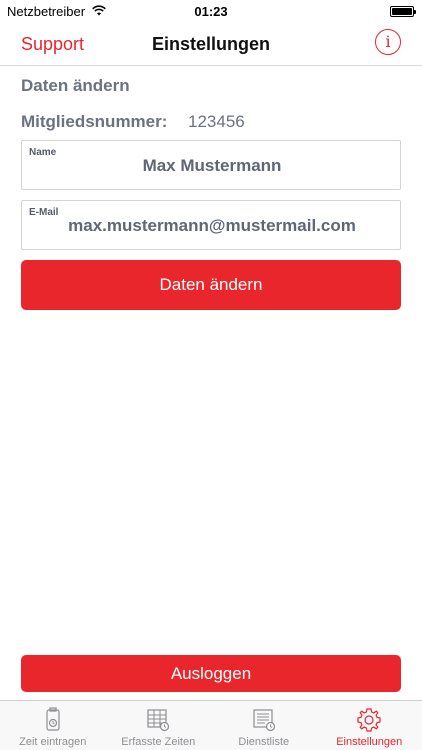 The height and width of the screenshot is (750, 422). Describe the element at coordinates (369, 720) in the screenshot. I see `gear-icon` at that location.